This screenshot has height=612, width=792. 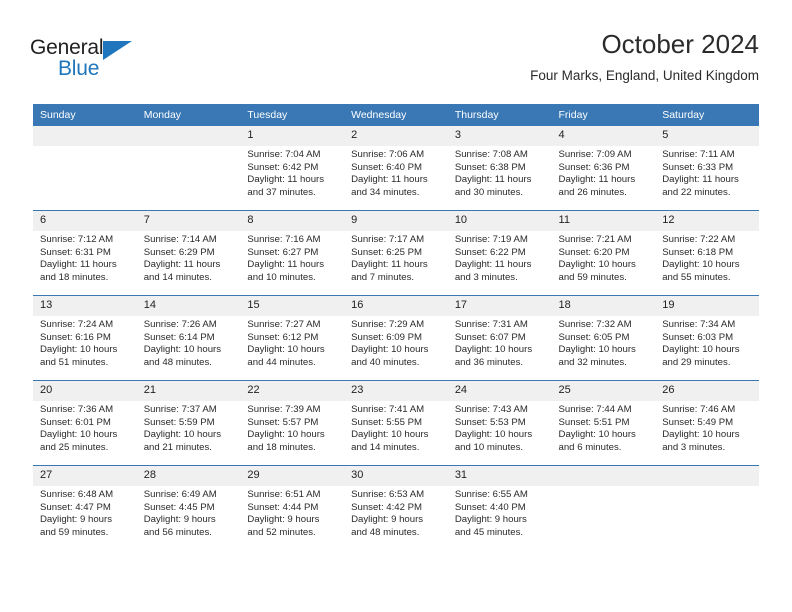 I want to click on sunrise-time: Sunrise: 6:49 AM, so click(x=180, y=494).